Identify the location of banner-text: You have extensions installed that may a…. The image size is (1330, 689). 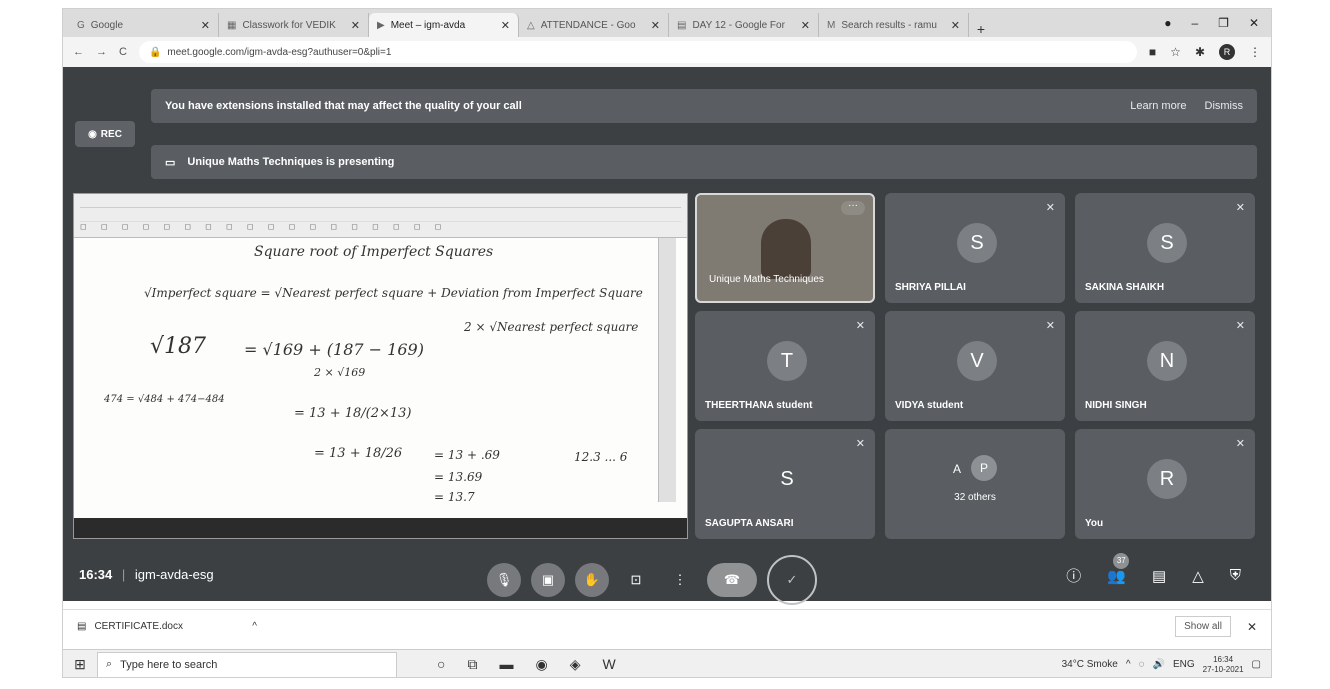
(343, 106).